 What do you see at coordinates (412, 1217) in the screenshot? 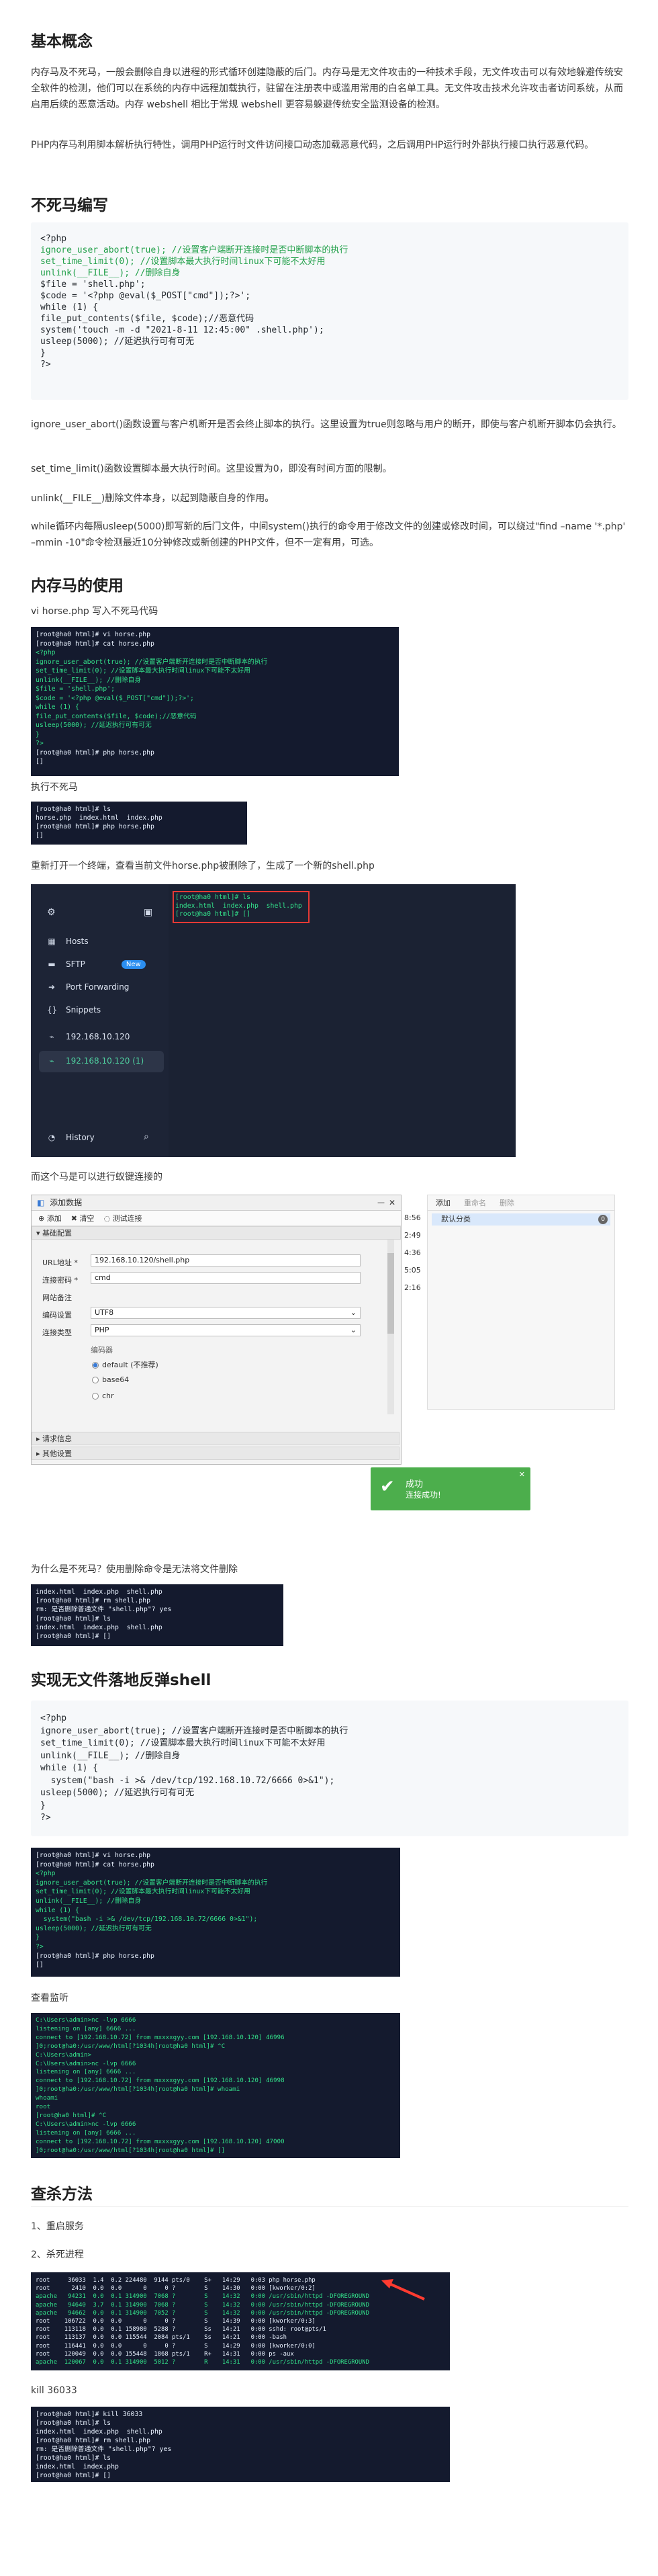
I see `time-cell: 8:56` at bounding box center [412, 1217].